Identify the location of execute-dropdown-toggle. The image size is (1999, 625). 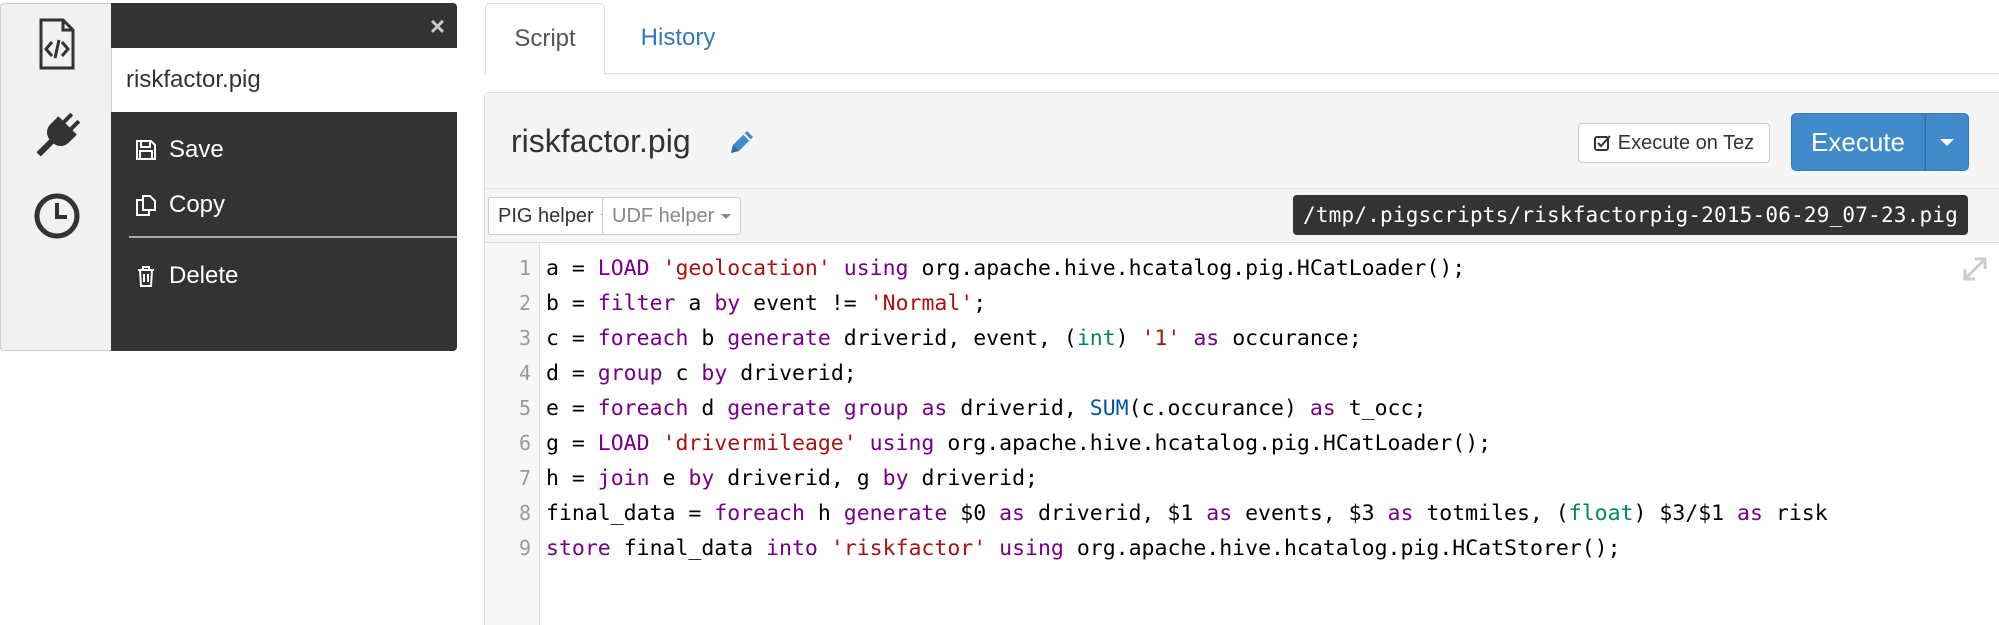
(1947, 142).